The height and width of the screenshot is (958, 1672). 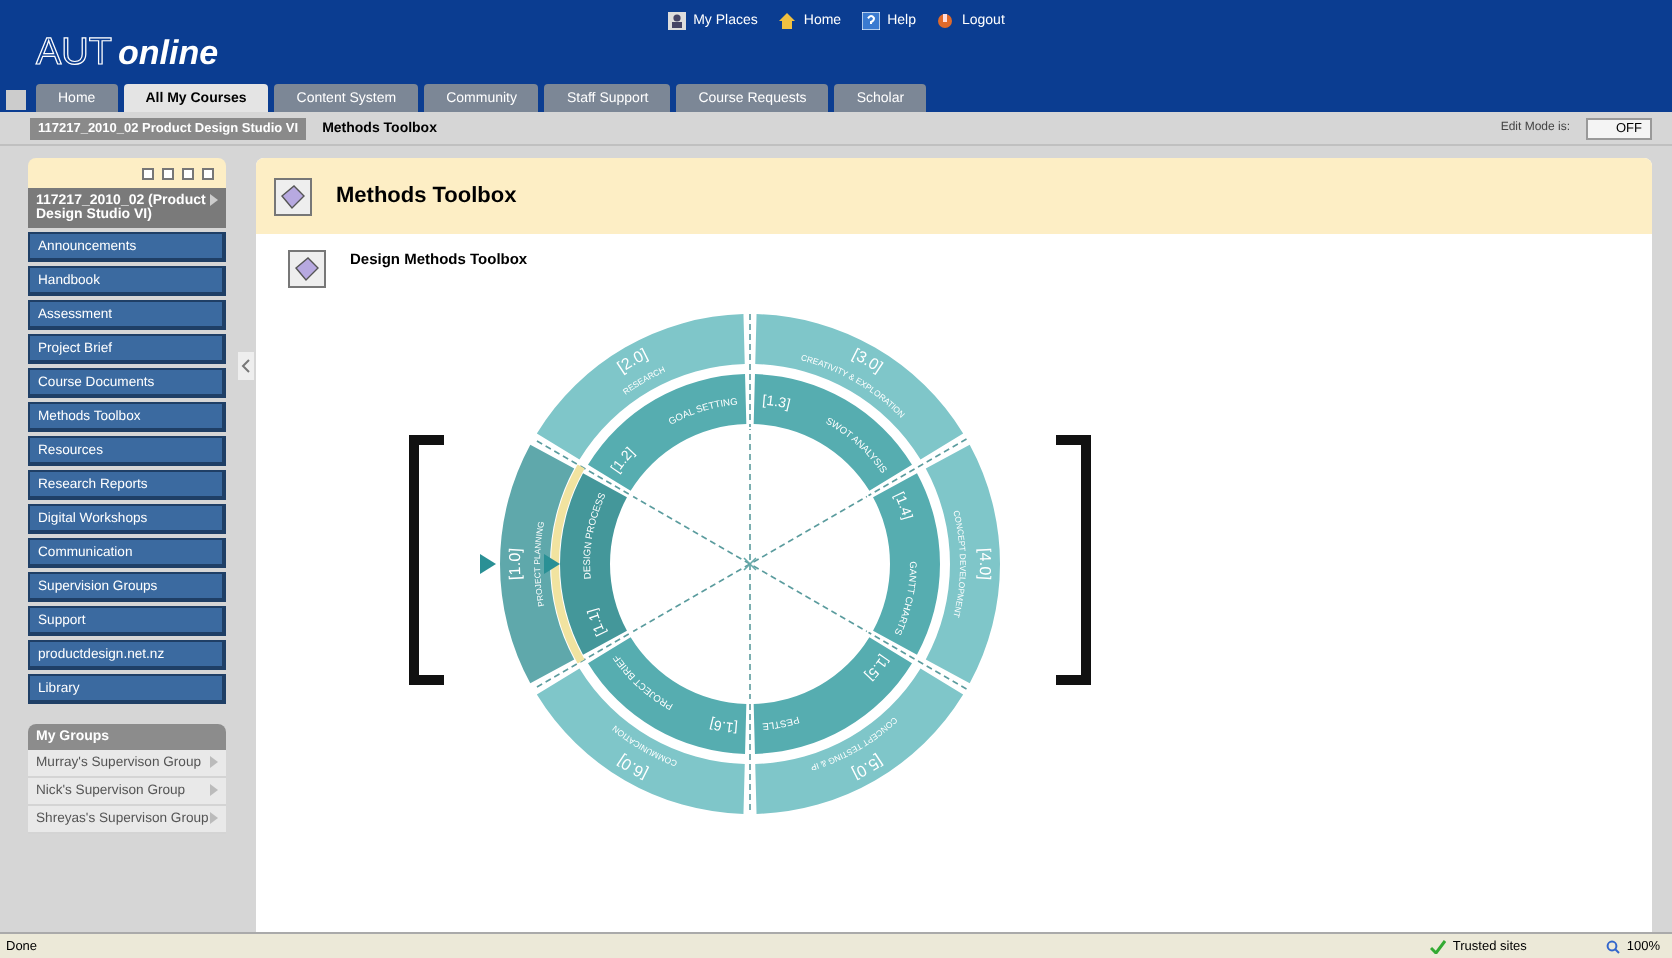 What do you see at coordinates (750, 564) in the screenshot?
I see `center-mark-icon` at bounding box center [750, 564].